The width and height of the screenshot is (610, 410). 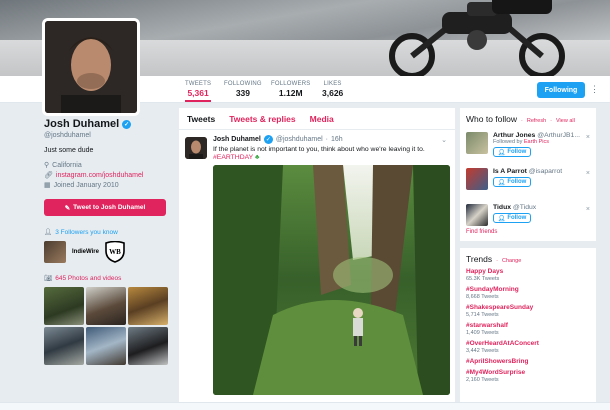 What do you see at coordinates (541, 207) in the screenshot?
I see `suggestion-name-row: Tidux @Tidux` at bounding box center [541, 207].